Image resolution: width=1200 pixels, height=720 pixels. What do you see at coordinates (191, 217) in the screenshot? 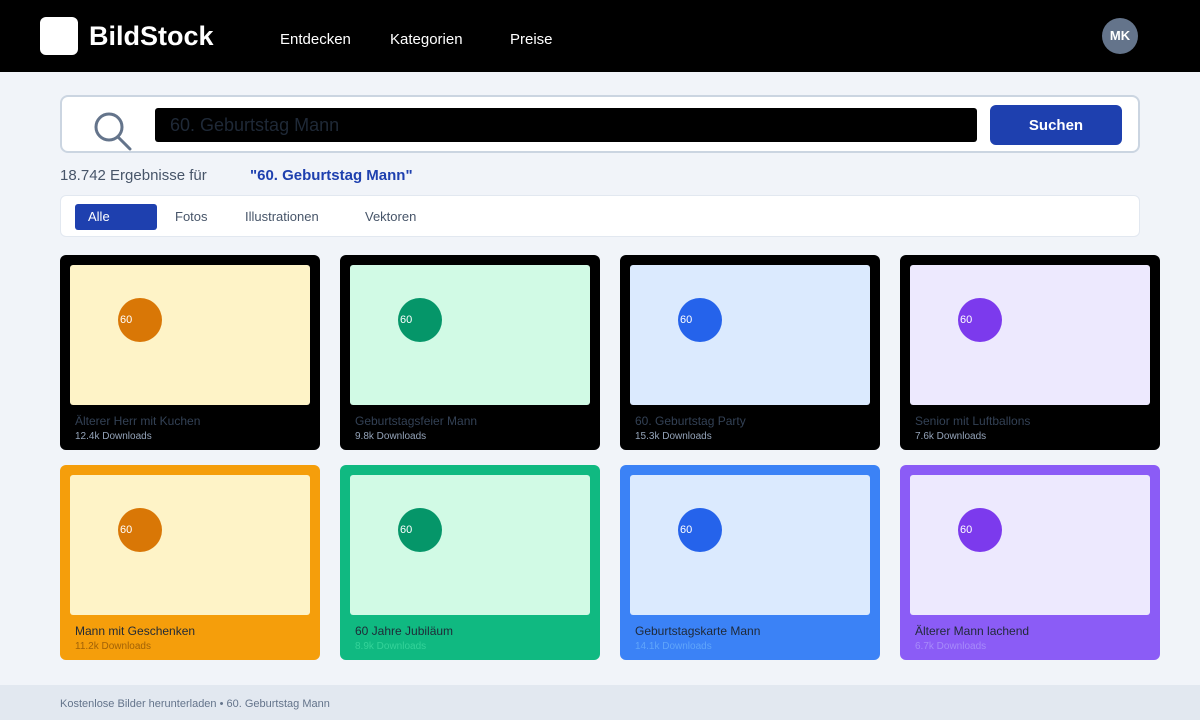
I see `tab-fotos: Fotos` at bounding box center [191, 217].